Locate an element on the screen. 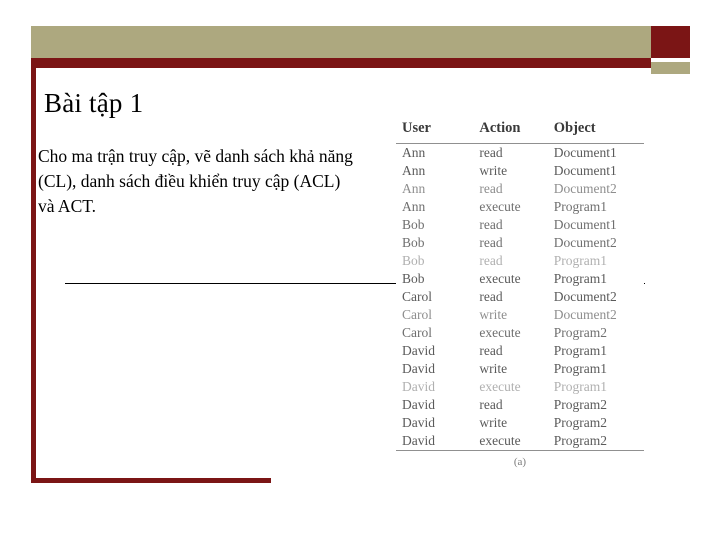 Image resolution: width=720 pixels, height=540 pixels. table-row: David execute Program1 is located at coordinates (520, 387).